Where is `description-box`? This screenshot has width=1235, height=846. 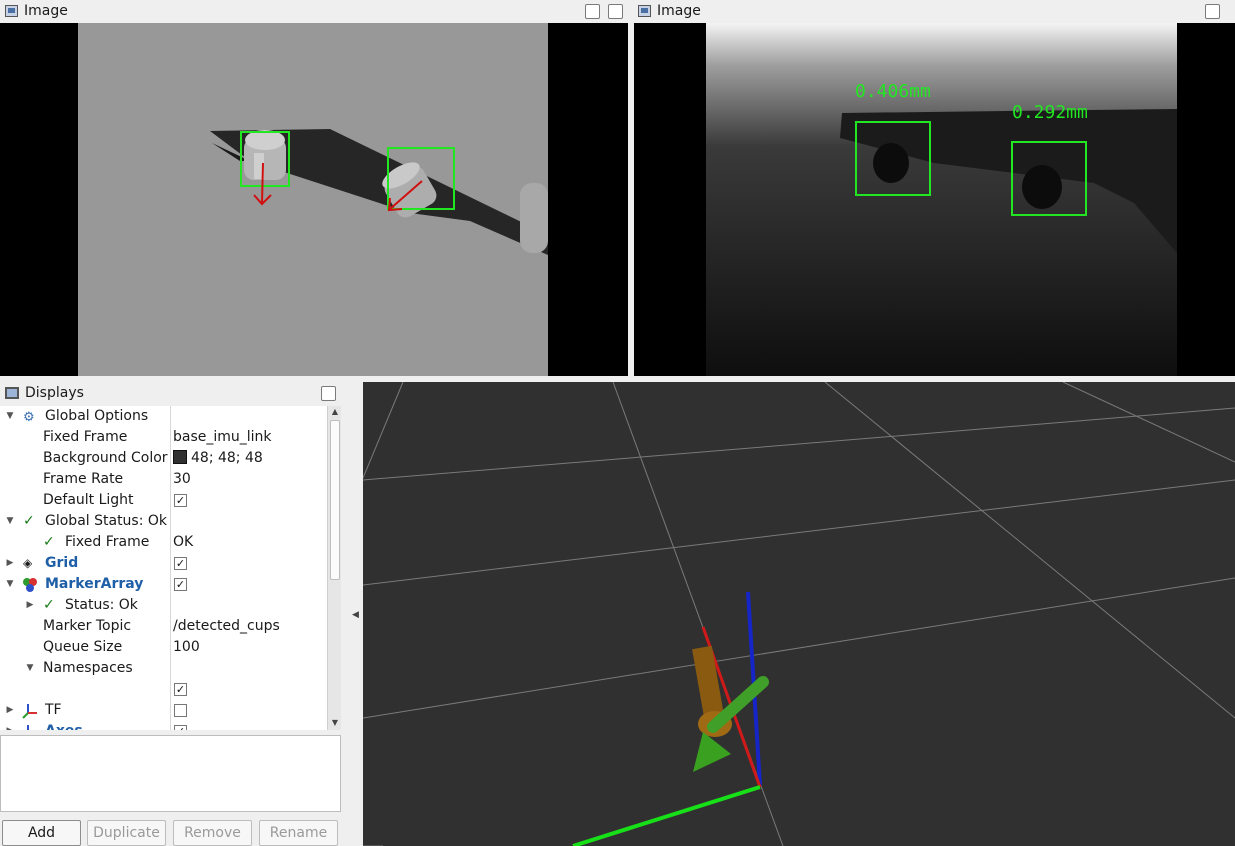
description-box is located at coordinates (170, 773).